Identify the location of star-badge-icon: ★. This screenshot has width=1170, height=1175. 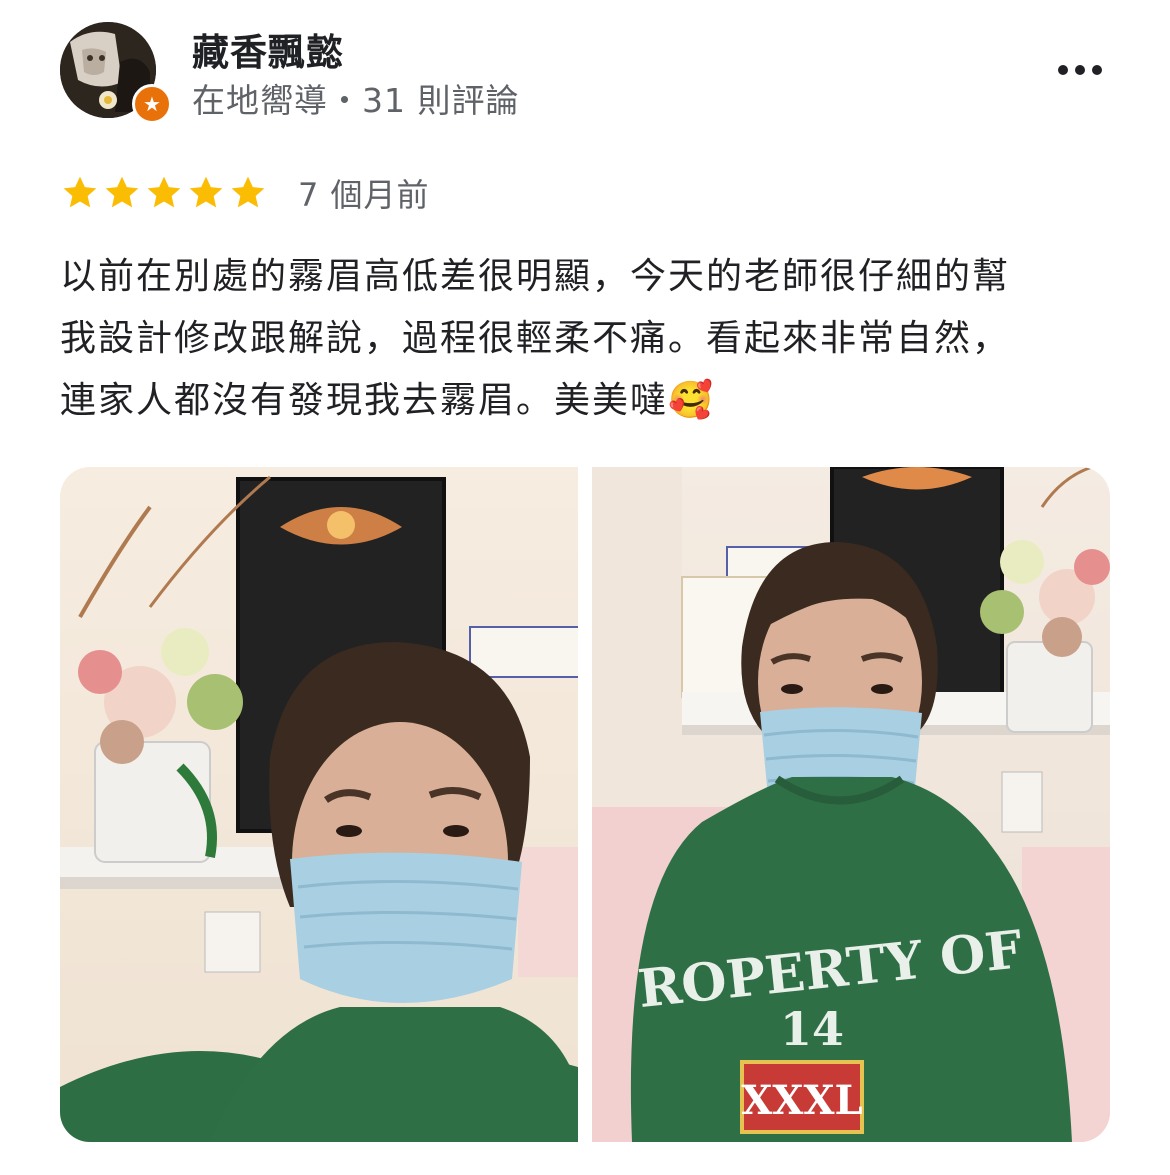
(152, 104).